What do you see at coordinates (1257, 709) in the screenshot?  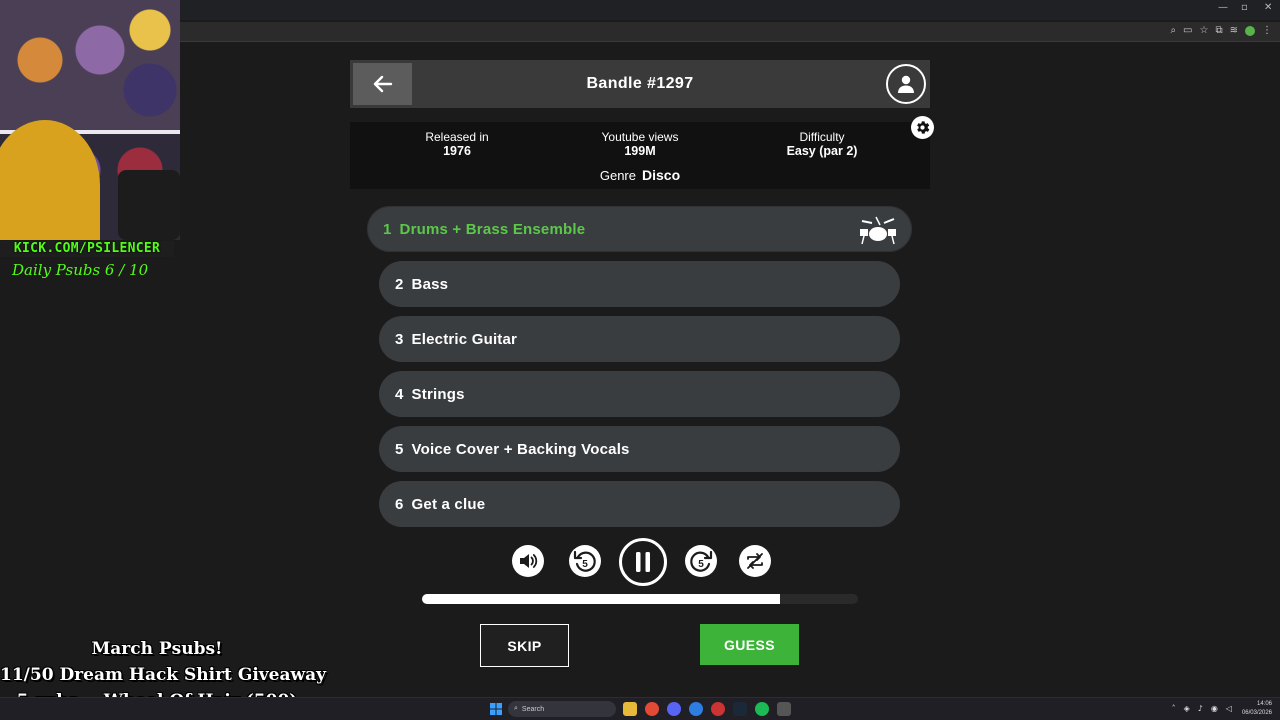 I see `taskbar-clock: 14:06 06/03/2026` at bounding box center [1257, 709].